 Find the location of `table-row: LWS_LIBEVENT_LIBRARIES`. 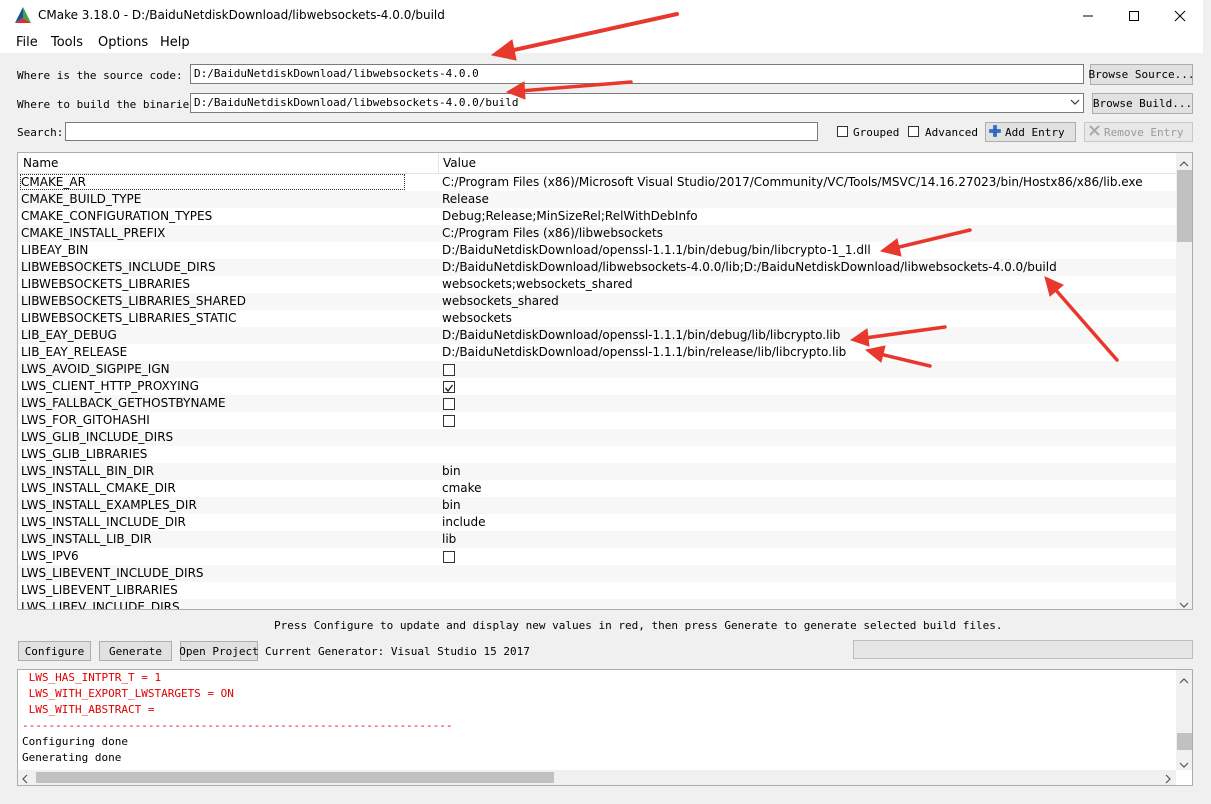

table-row: LWS_LIBEVENT_LIBRARIES is located at coordinates (597, 590).